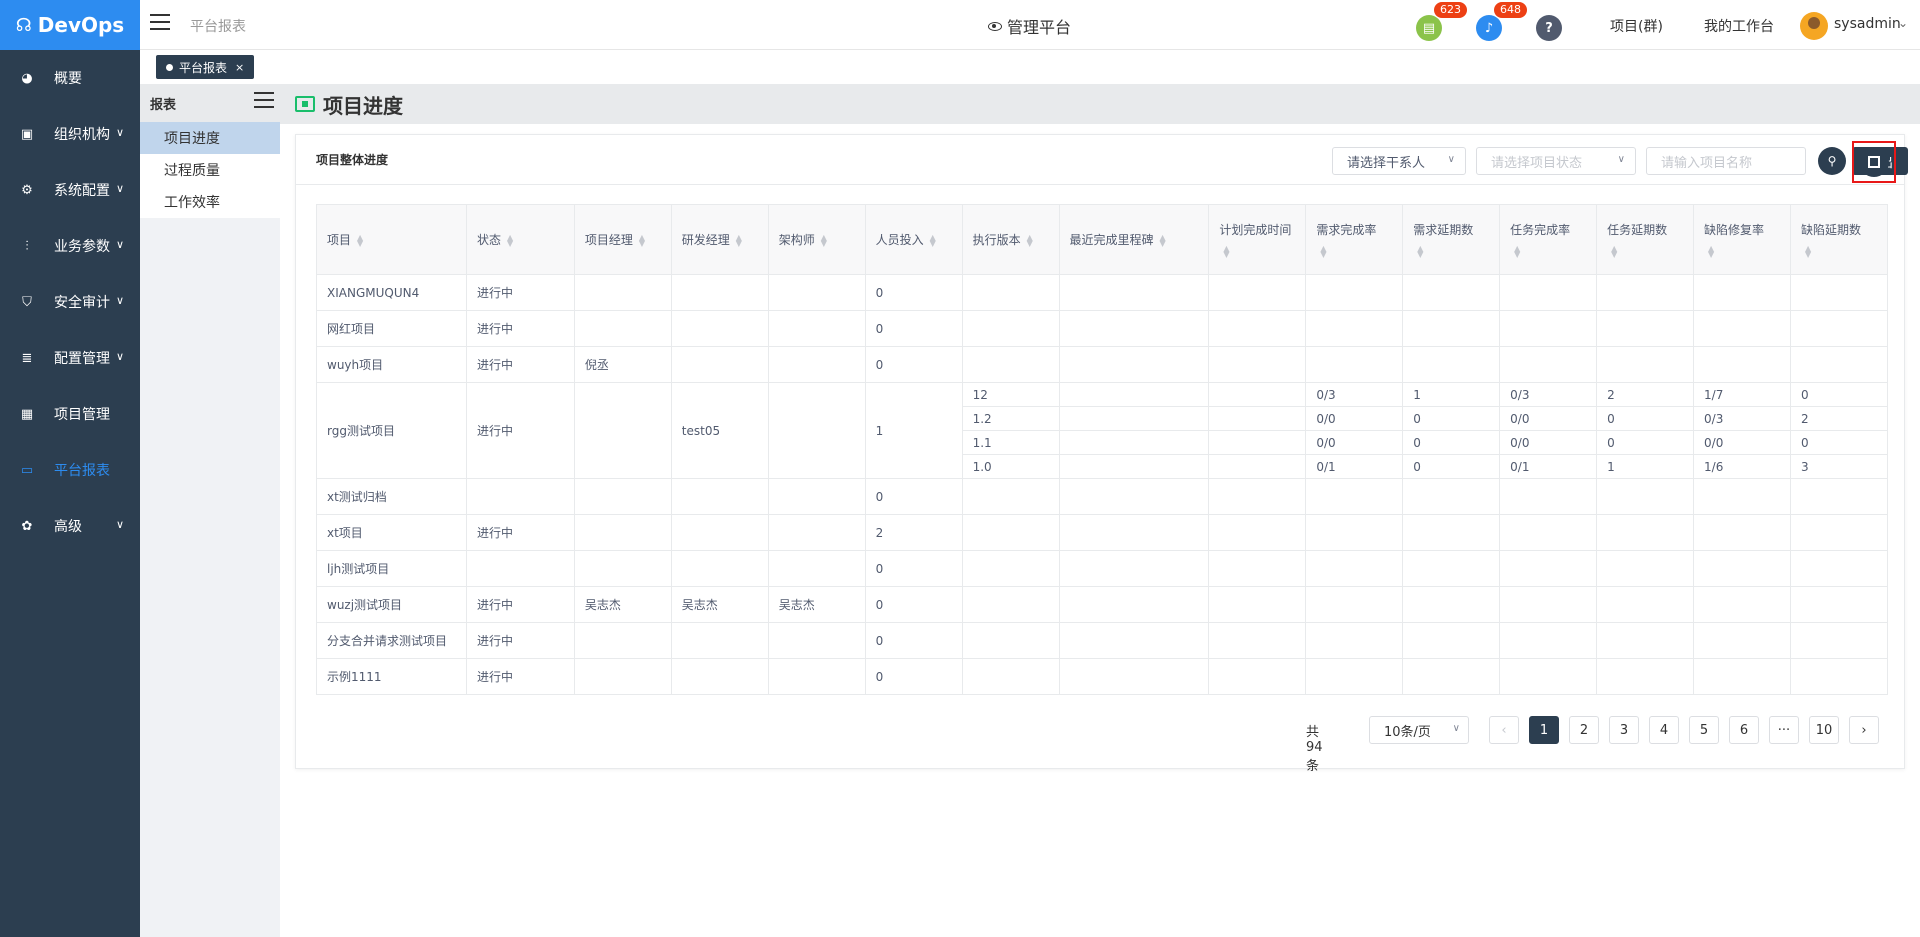  What do you see at coordinates (719, 239) in the screenshot?
I see `column-header: 研发经理 ▲ ▼` at bounding box center [719, 239].